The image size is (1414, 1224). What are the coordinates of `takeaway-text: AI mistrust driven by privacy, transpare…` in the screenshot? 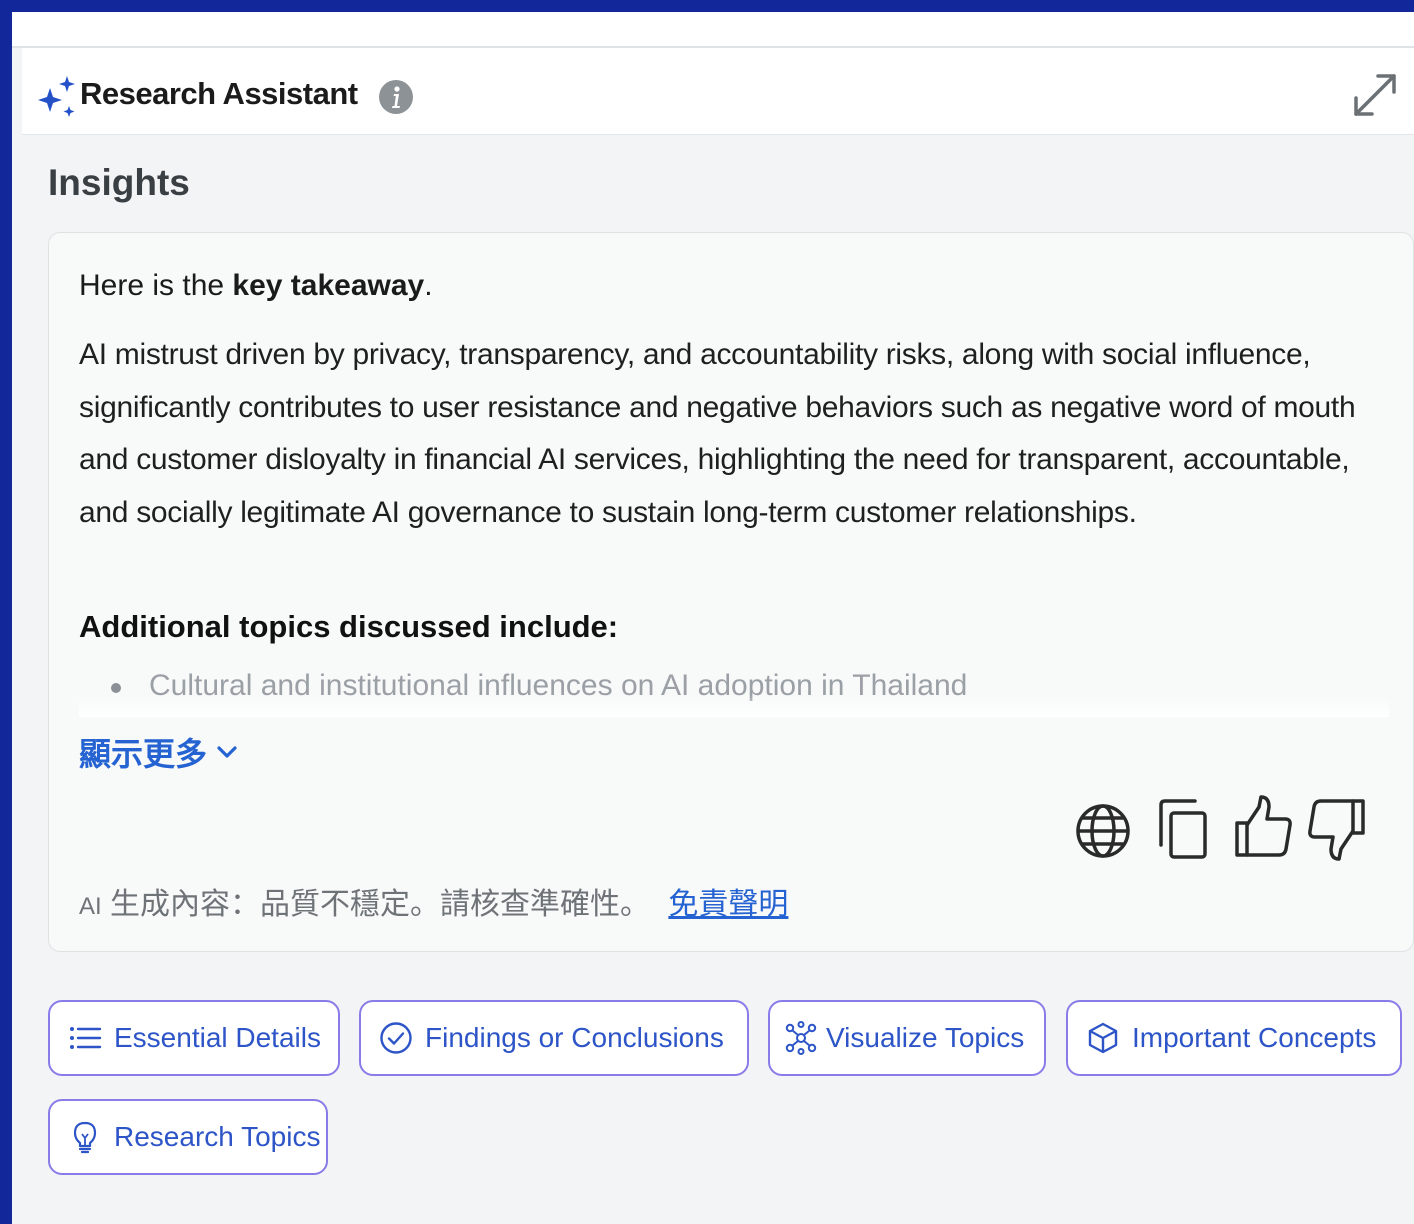 It's located at (717, 433).